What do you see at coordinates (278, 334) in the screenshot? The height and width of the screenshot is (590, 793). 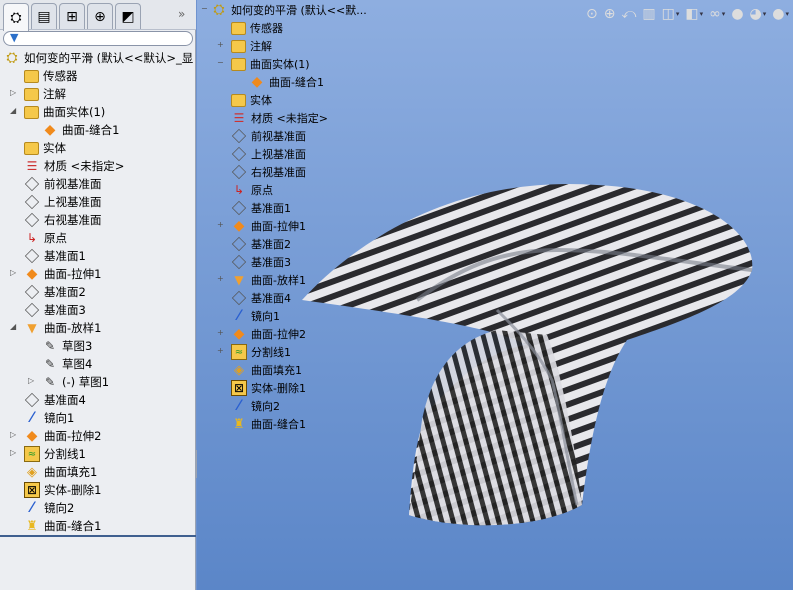 I see `tree-item-label: 曲面-拉伸2` at bounding box center [278, 334].